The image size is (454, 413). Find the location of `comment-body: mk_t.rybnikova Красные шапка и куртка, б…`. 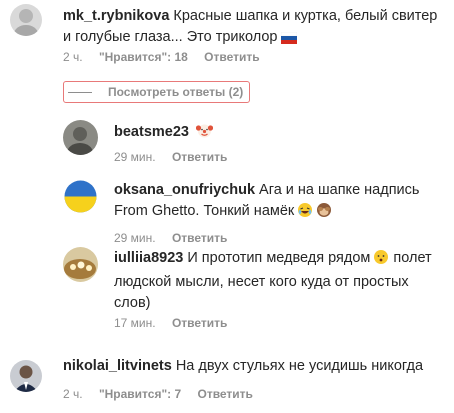

comment-body: mk_t.rybnikova Красные шапка и куртка, б… is located at coordinates (255, 28).